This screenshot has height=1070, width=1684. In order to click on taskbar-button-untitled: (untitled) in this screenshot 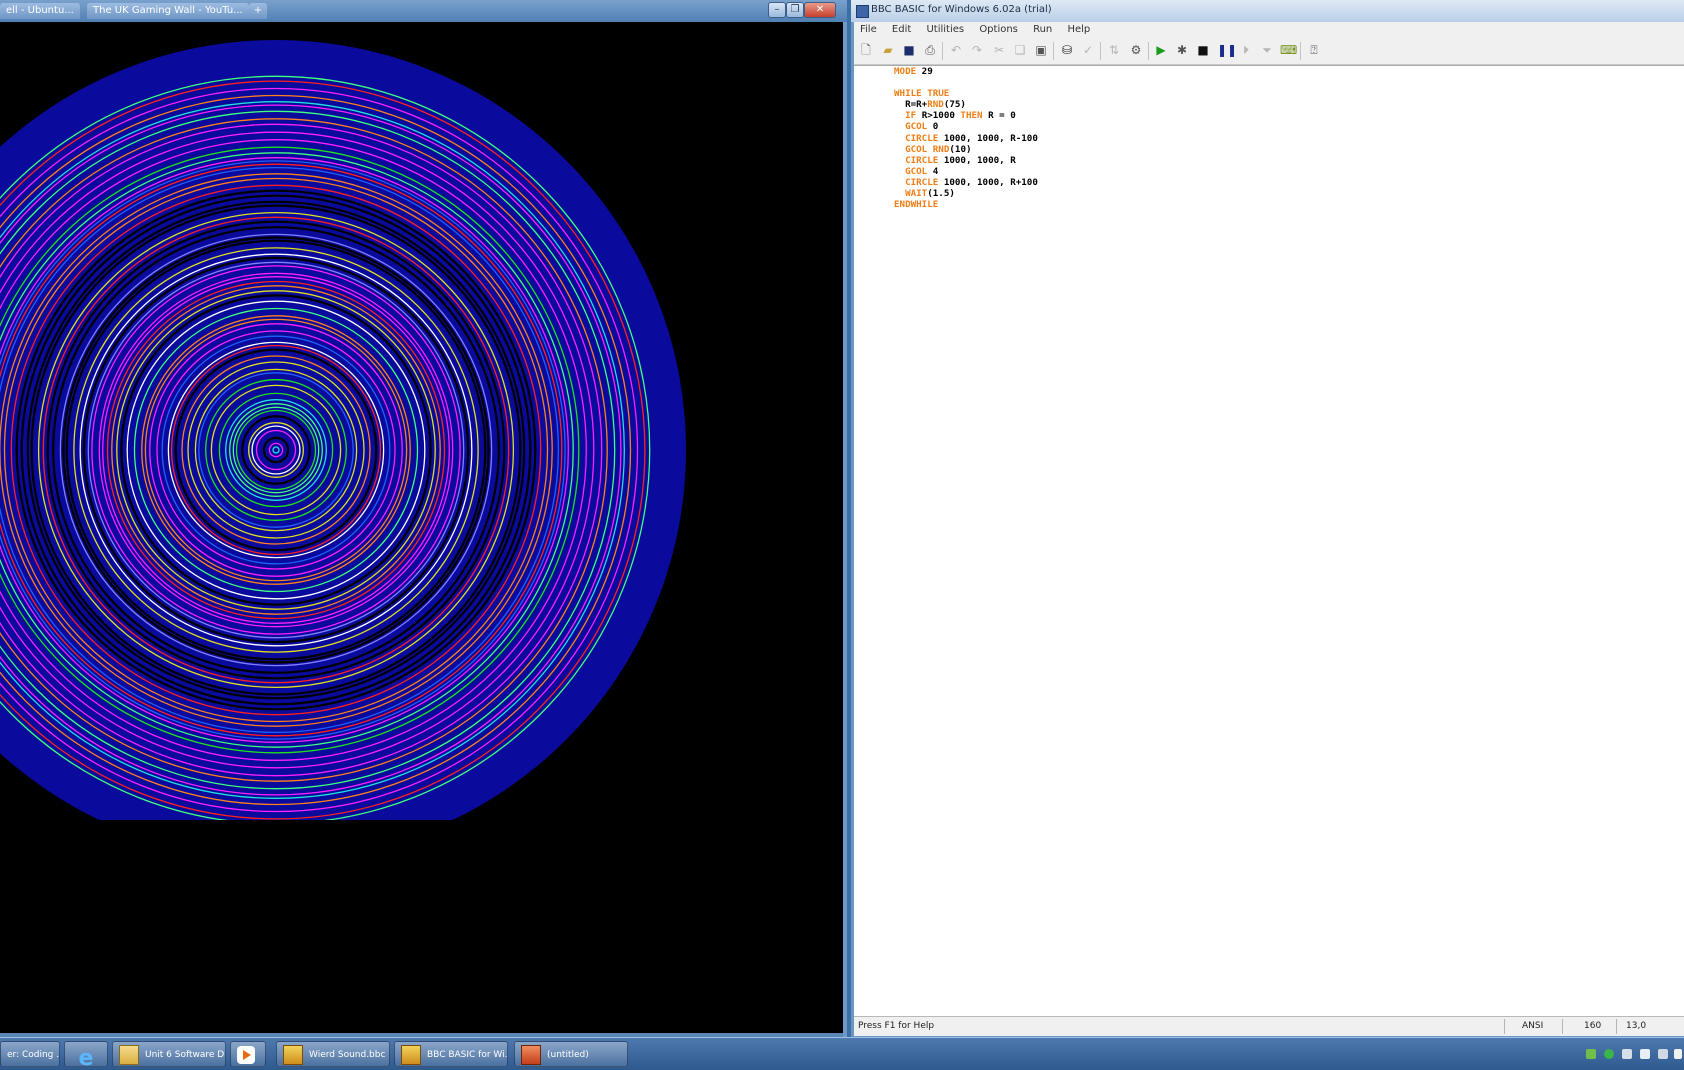, I will do `click(571, 1054)`.